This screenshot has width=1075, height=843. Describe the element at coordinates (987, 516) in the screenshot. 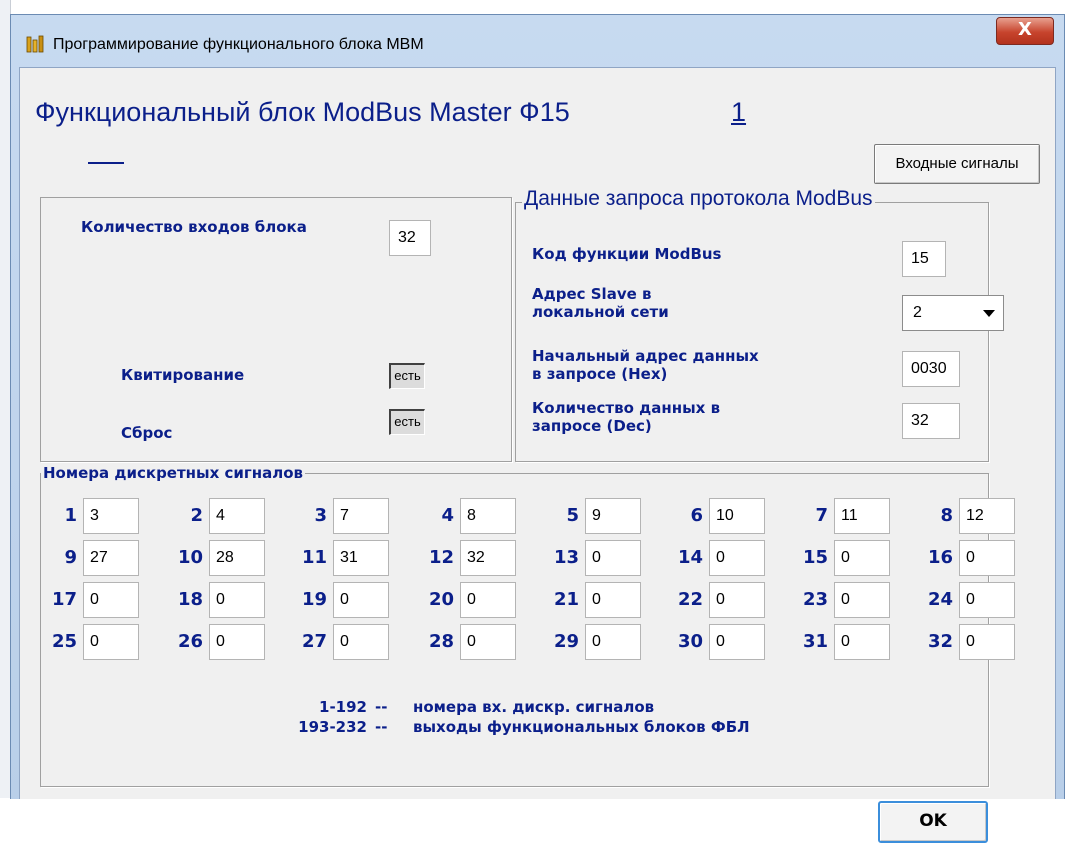

I see `signal-value-field: 12` at that location.